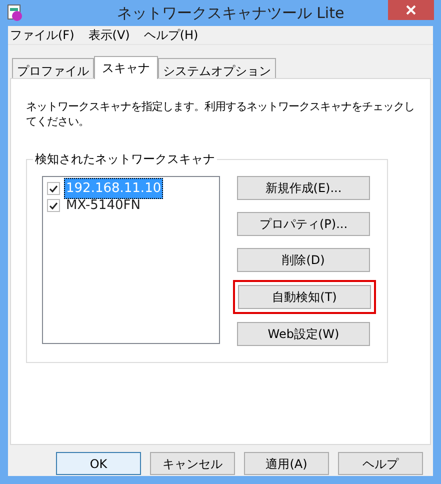  I want to click on action-button: 自動検知(T), so click(304, 297).